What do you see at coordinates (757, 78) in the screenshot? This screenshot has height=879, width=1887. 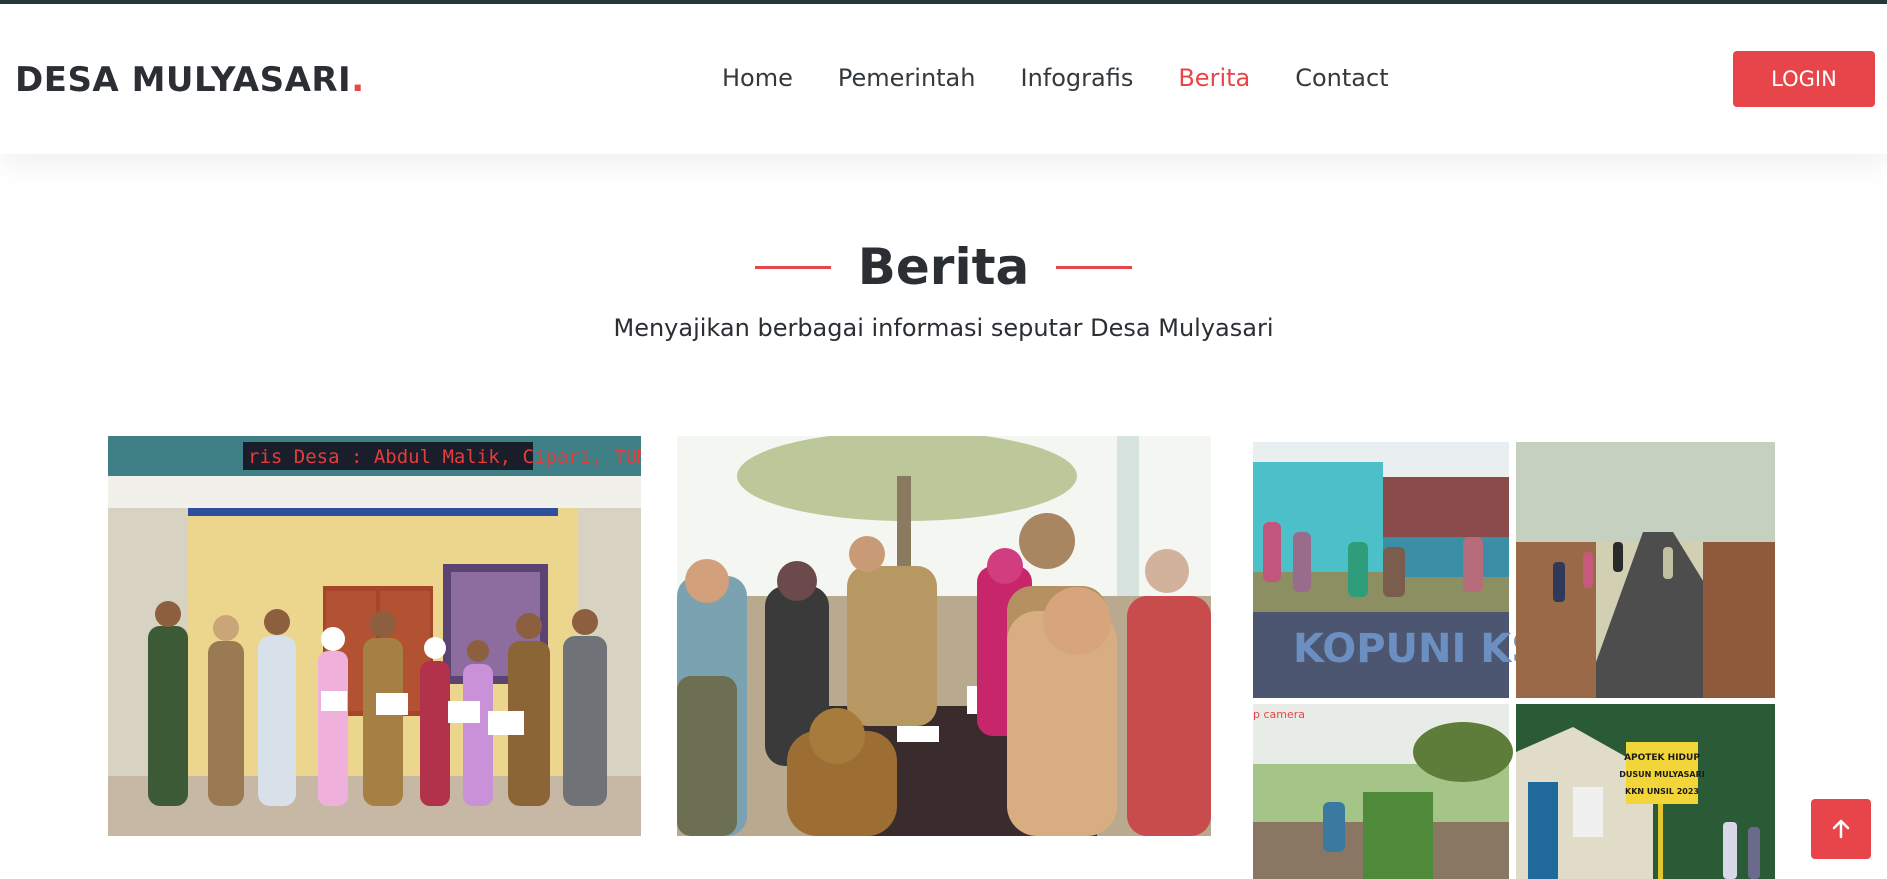 I see `nav-home: Home` at bounding box center [757, 78].